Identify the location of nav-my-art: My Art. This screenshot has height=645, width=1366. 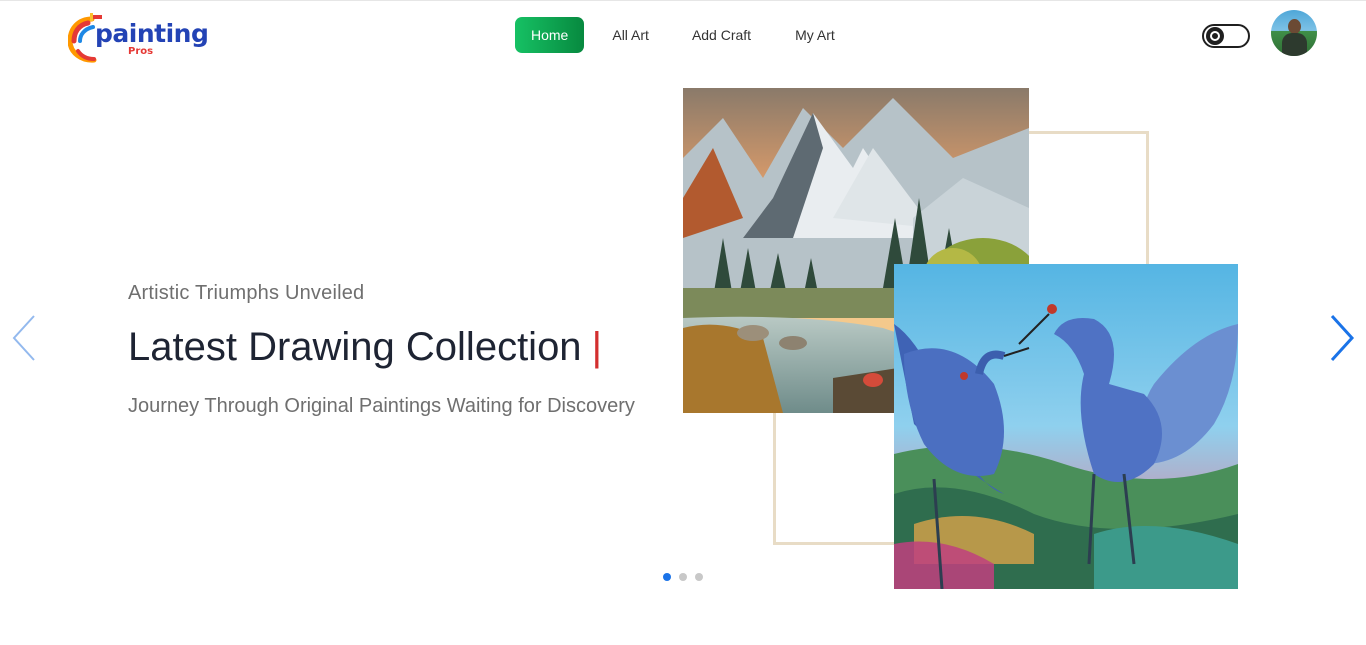
(815, 35).